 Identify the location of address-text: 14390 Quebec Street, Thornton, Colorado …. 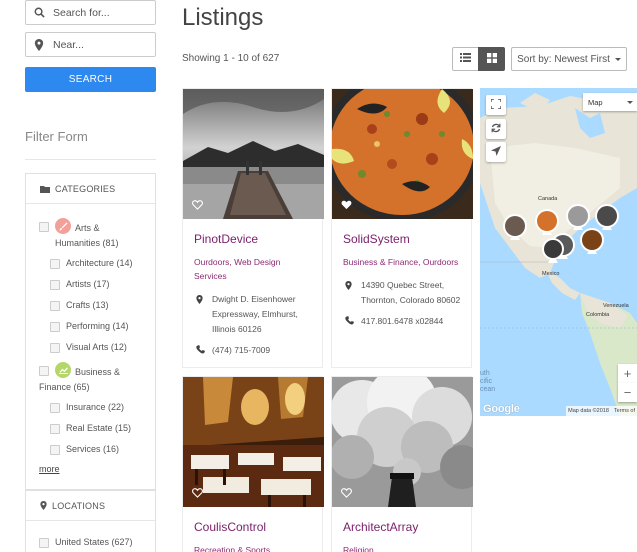
(411, 292).